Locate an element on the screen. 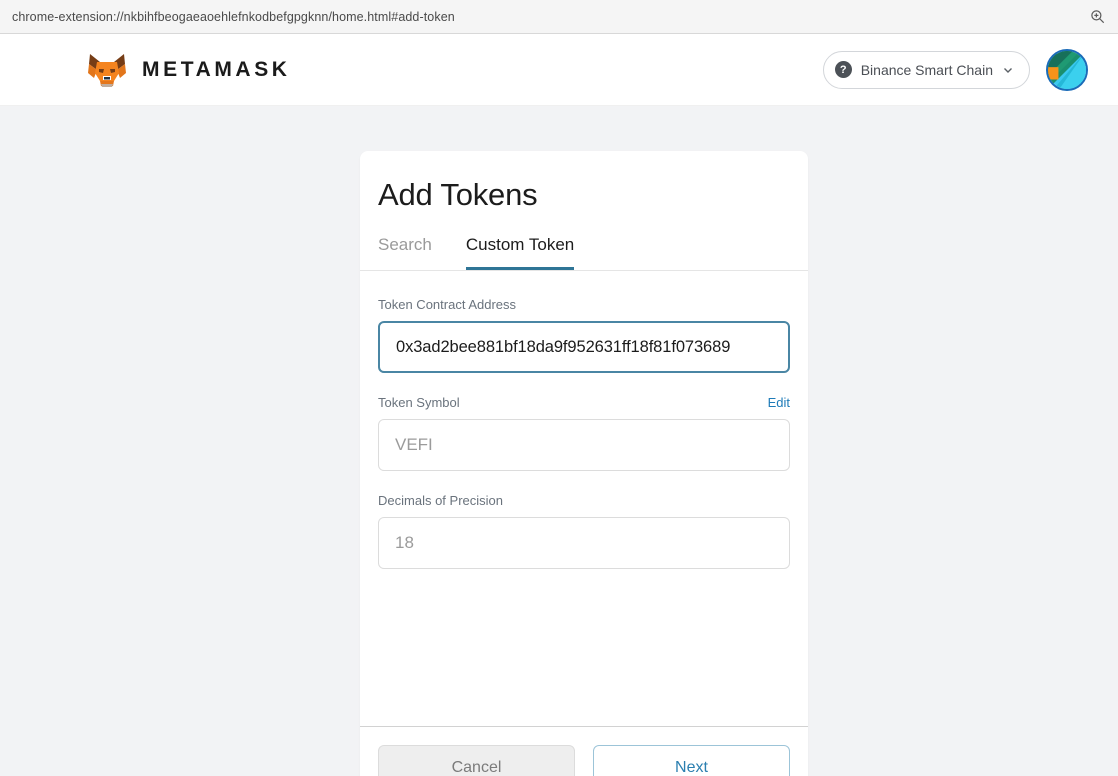  page-title: Add Tokens is located at coordinates (458, 194).